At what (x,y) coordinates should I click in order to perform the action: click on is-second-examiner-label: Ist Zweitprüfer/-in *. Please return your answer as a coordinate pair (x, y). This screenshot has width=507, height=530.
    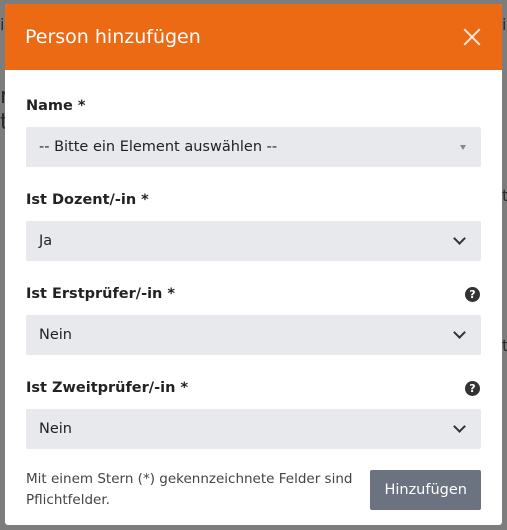
    Looking at the image, I should click on (107, 388).